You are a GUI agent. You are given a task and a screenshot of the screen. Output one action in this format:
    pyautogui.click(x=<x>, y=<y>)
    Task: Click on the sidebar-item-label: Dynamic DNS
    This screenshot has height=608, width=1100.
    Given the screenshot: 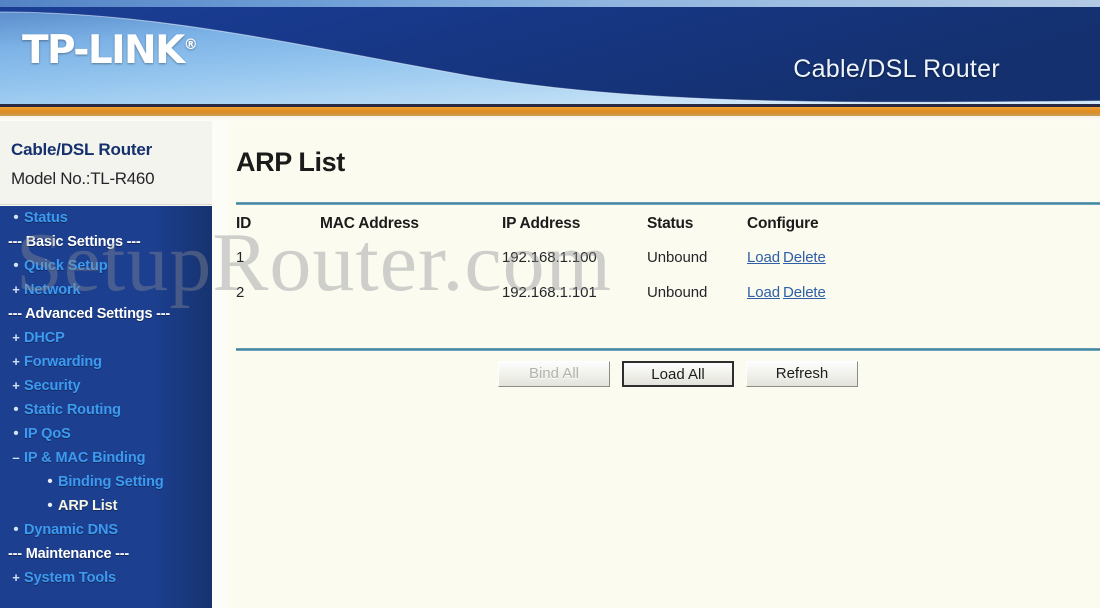 What is the action you would take?
    pyautogui.click(x=71, y=530)
    